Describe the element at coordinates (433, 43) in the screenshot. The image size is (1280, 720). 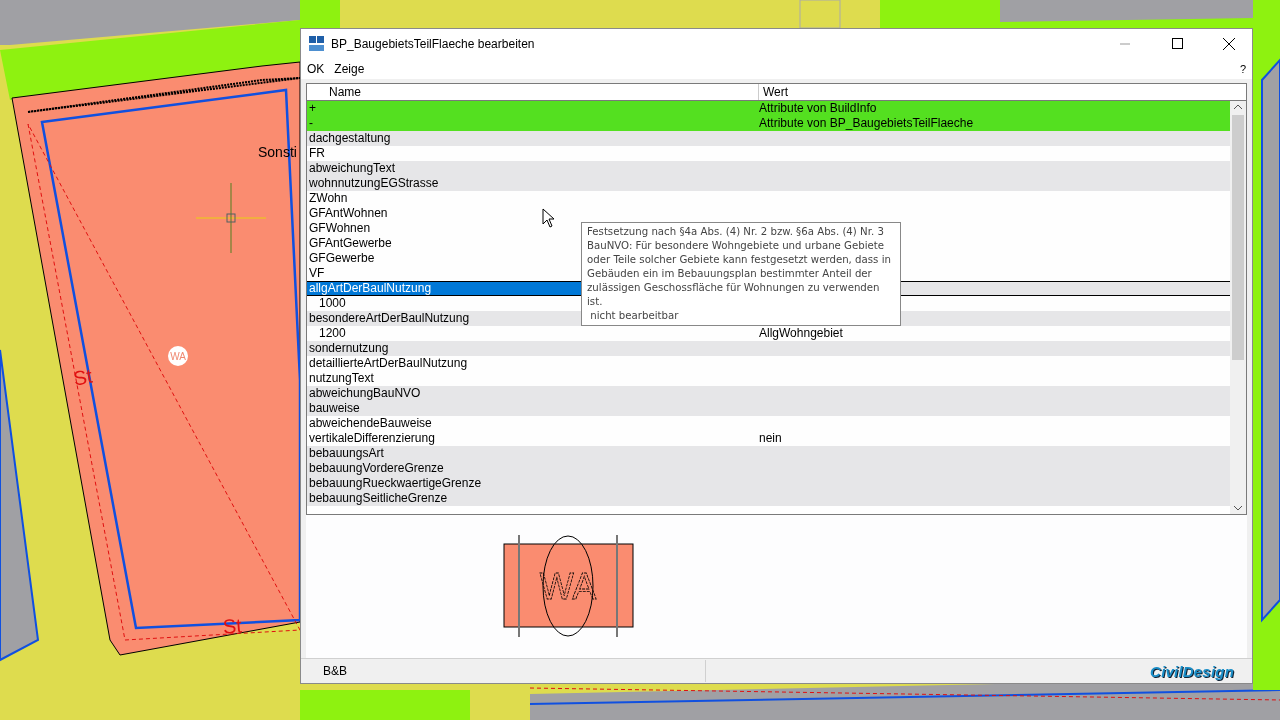
I see `window-title: BP_BaugebietsTeilFlaeche bearbeiten` at that location.